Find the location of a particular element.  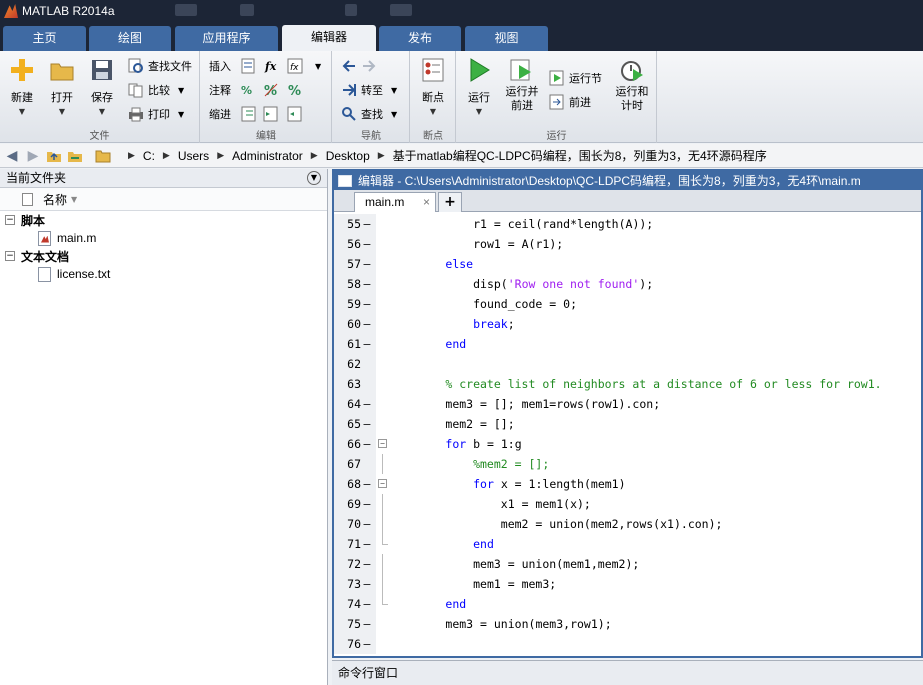

command-window-header: 命令行窗口 is located at coordinates (627, 672).